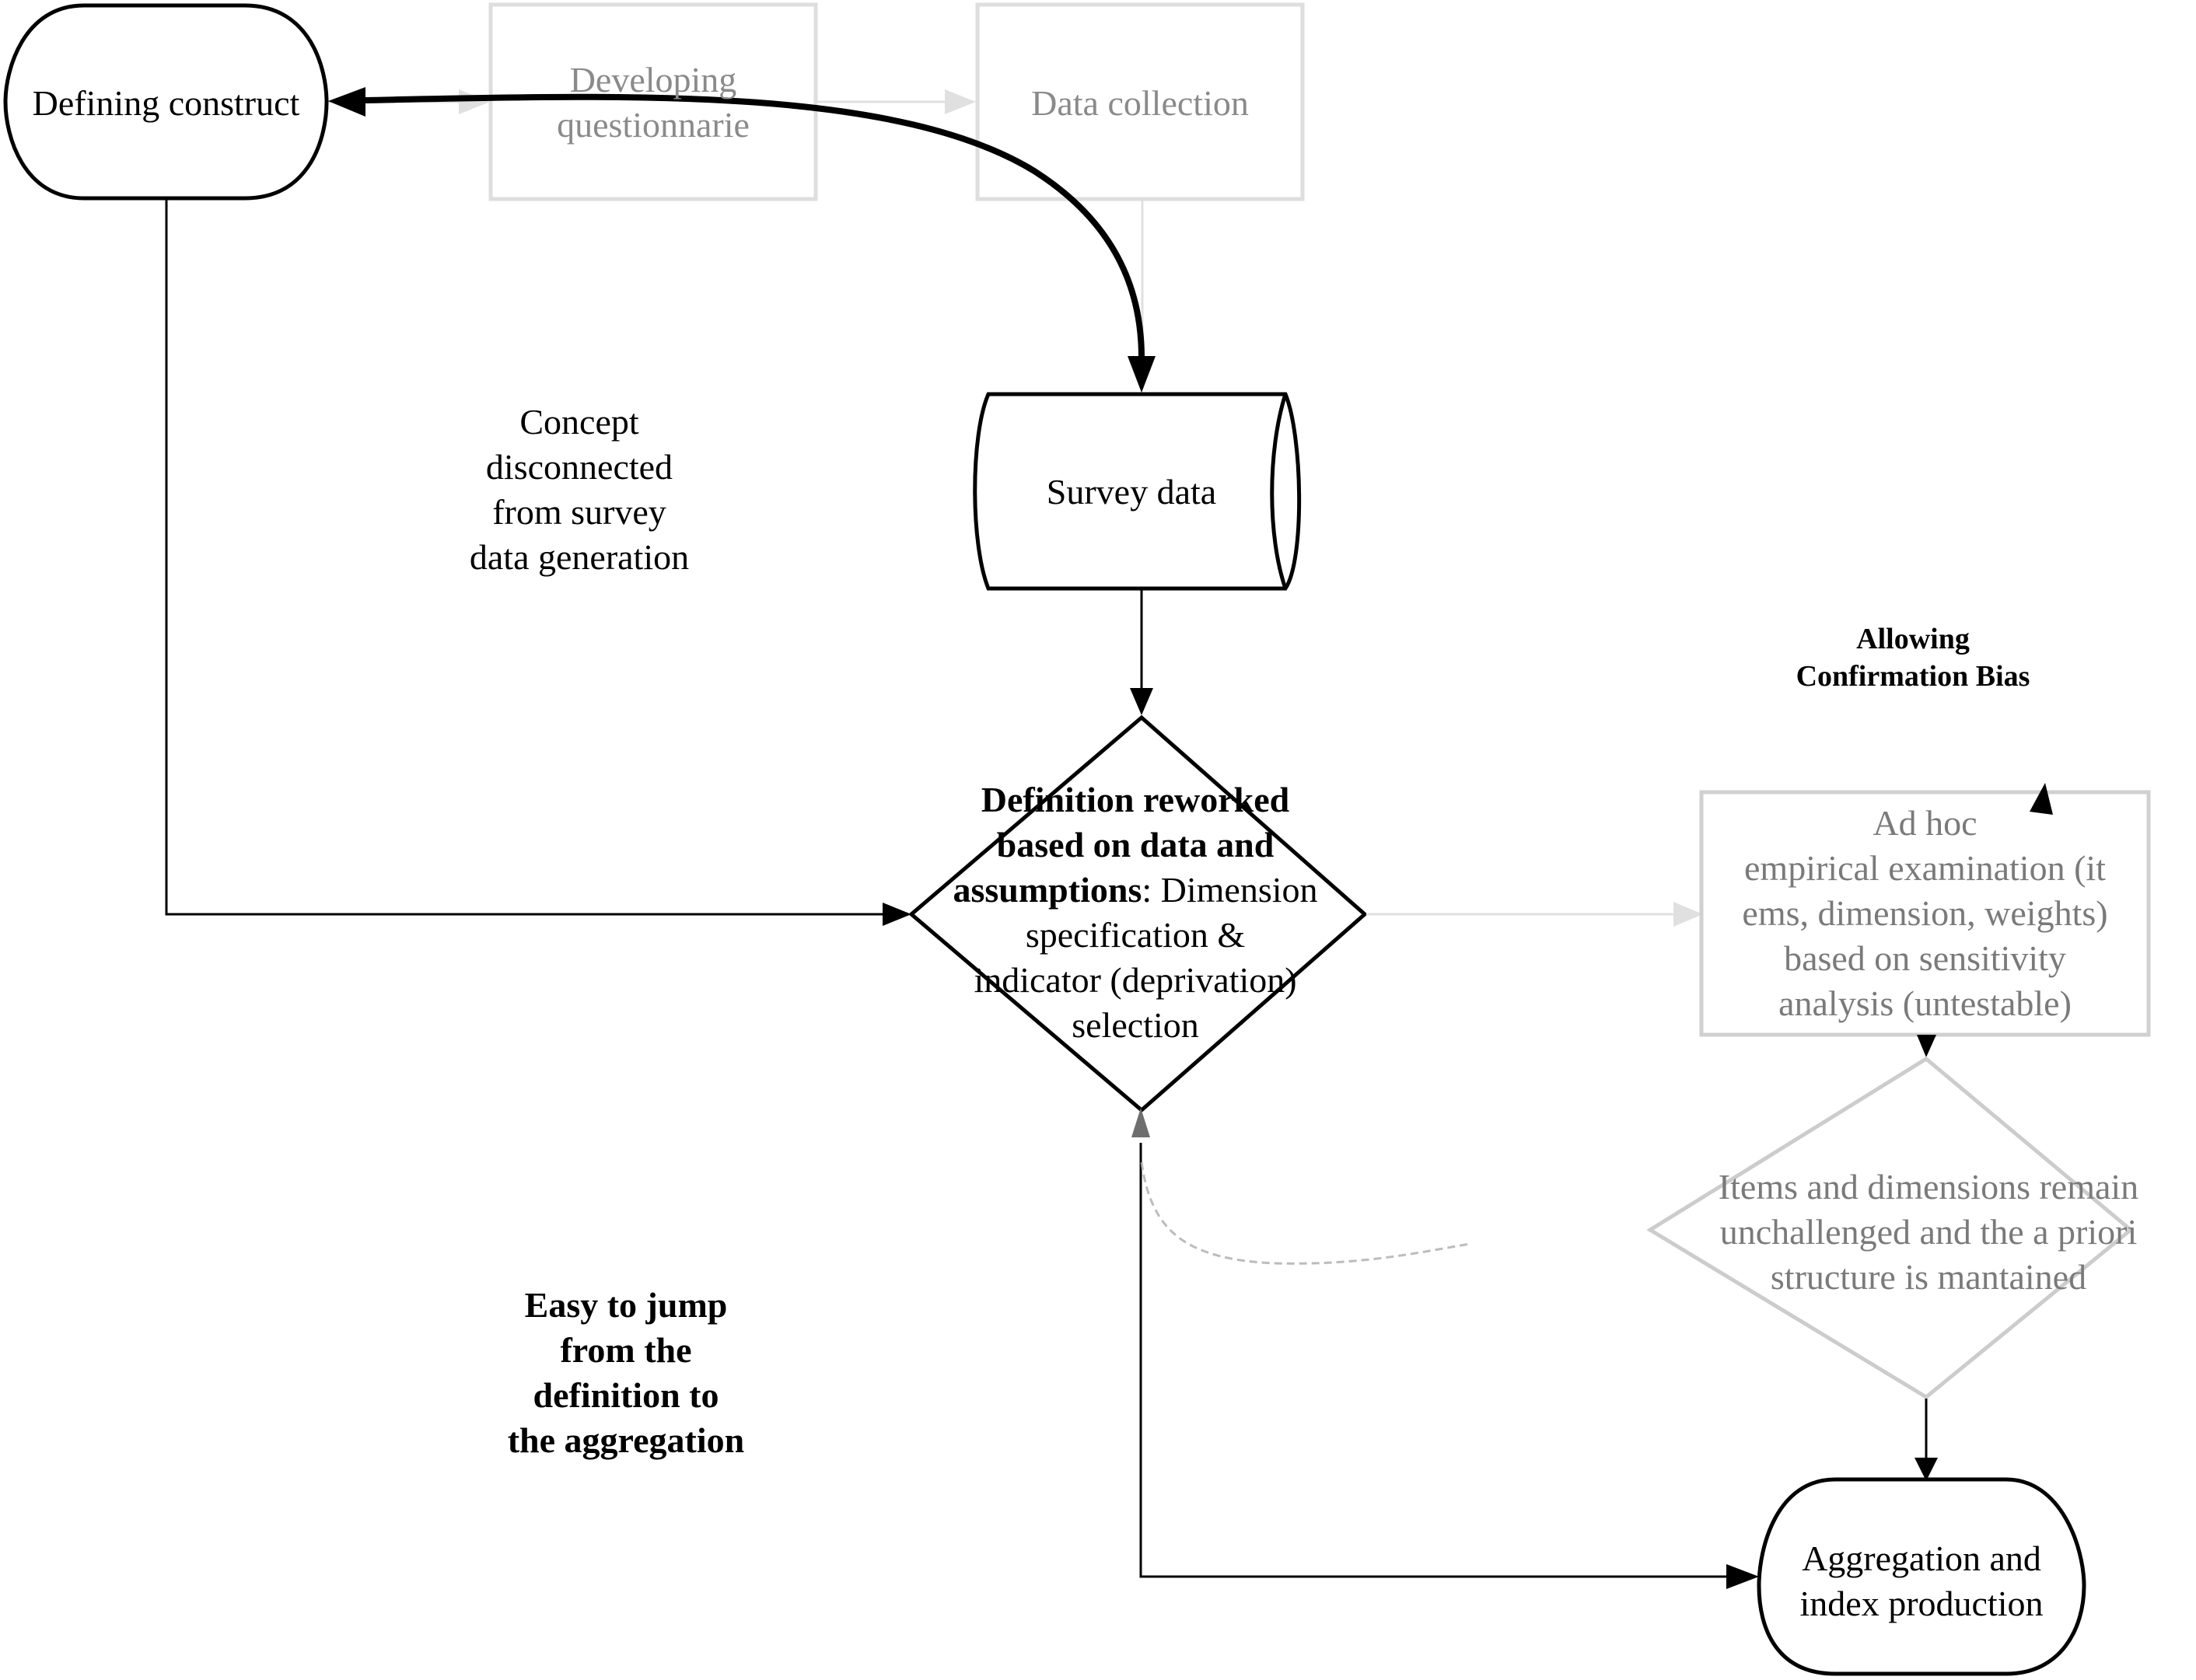 This screenshot has width=2196, height=1680. What do you see at coordinates (1140, 103) in the screenshot?
I see `label-data-collection: Data collection` at bounding box center [1140, 103].